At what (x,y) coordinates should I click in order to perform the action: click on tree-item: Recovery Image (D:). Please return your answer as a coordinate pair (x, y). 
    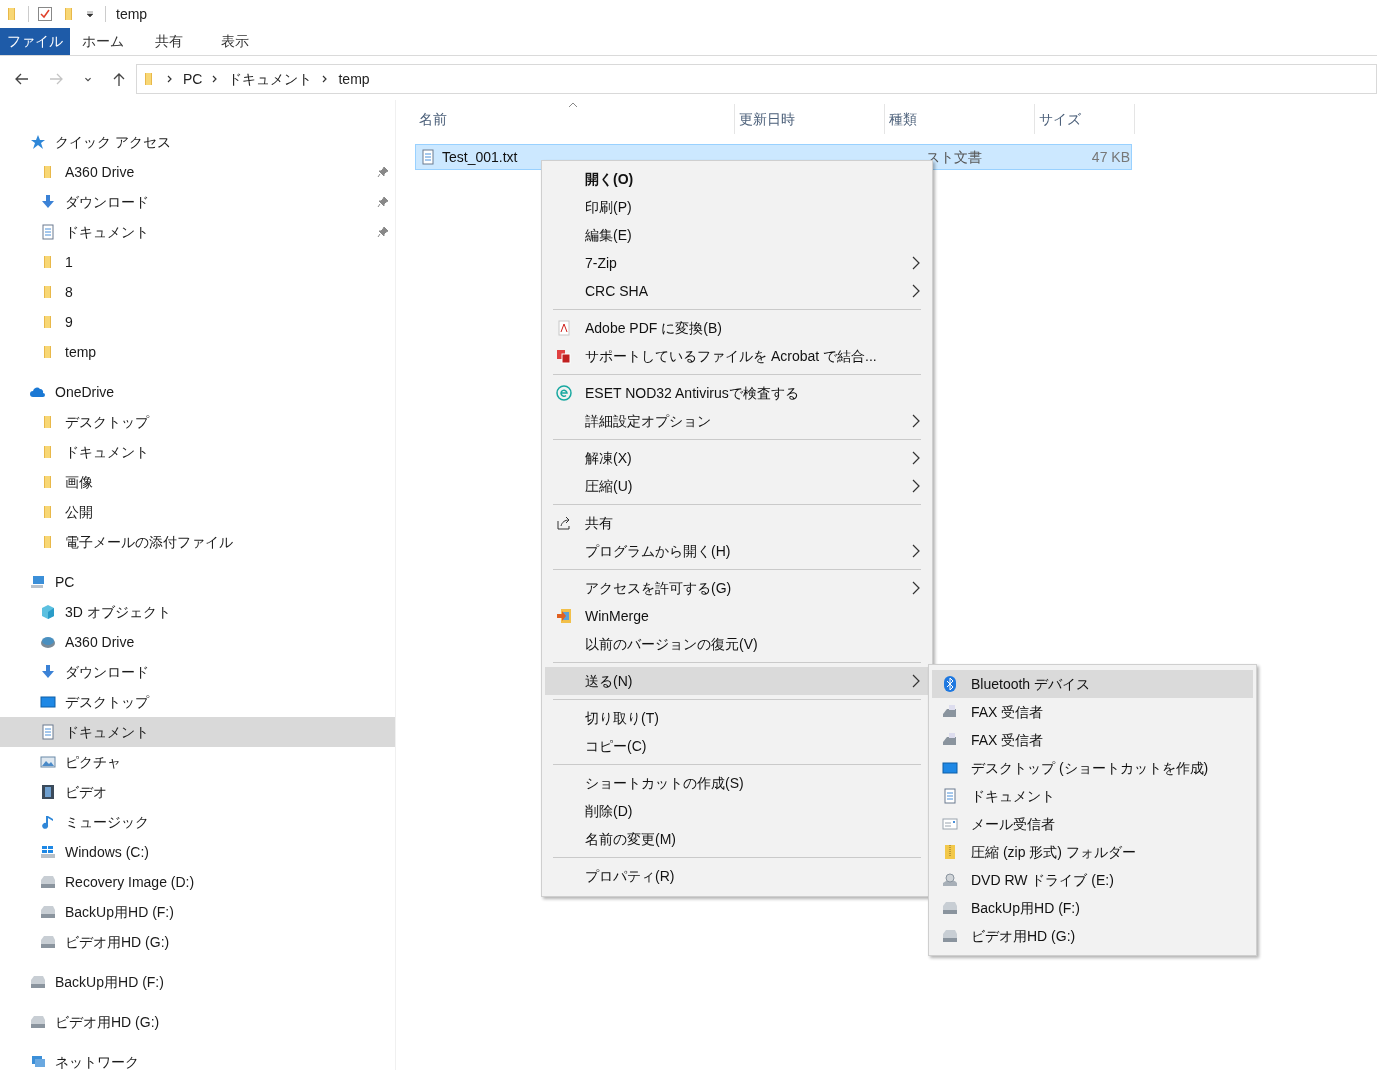
    Looking at the image, I should click on (197, 882).